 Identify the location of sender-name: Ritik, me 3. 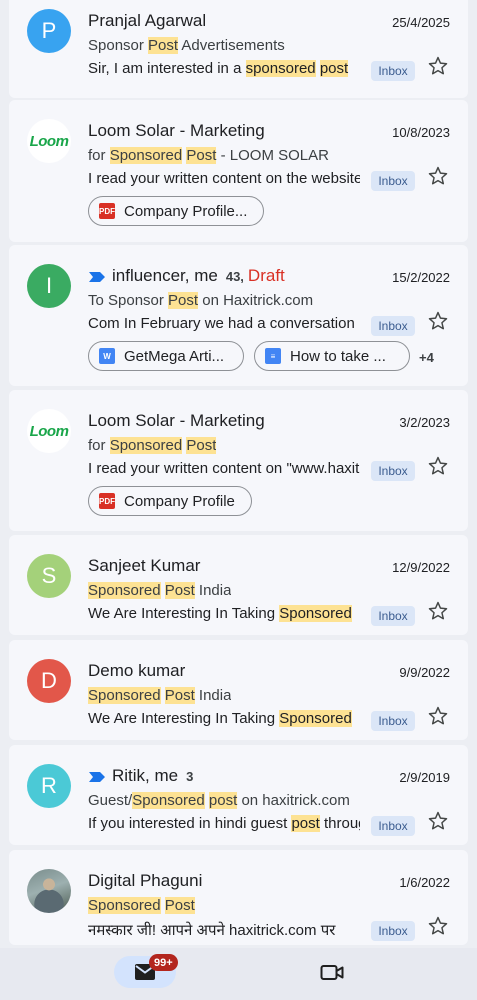
(140, 776).